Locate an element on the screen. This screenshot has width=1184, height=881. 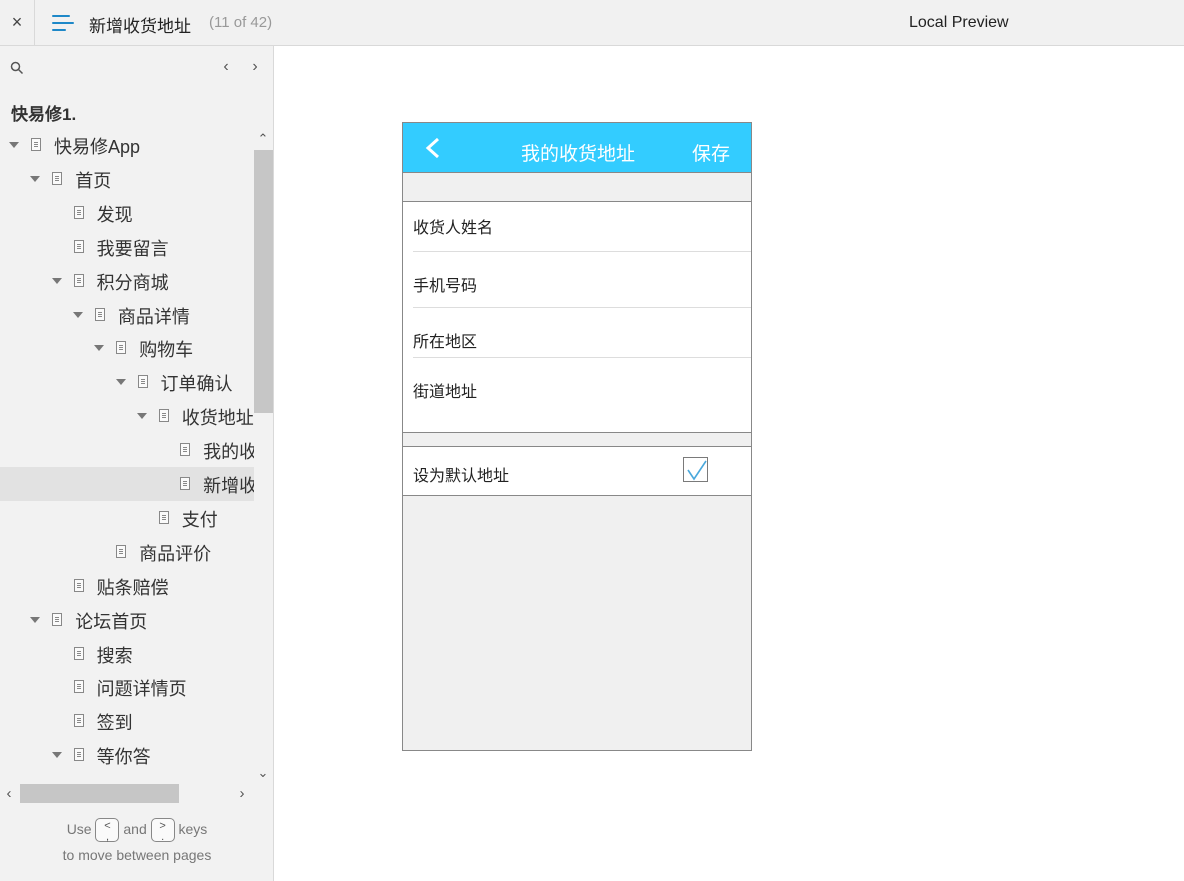
tree-item-label: 我要留言 is located at coordinates (132, 248).